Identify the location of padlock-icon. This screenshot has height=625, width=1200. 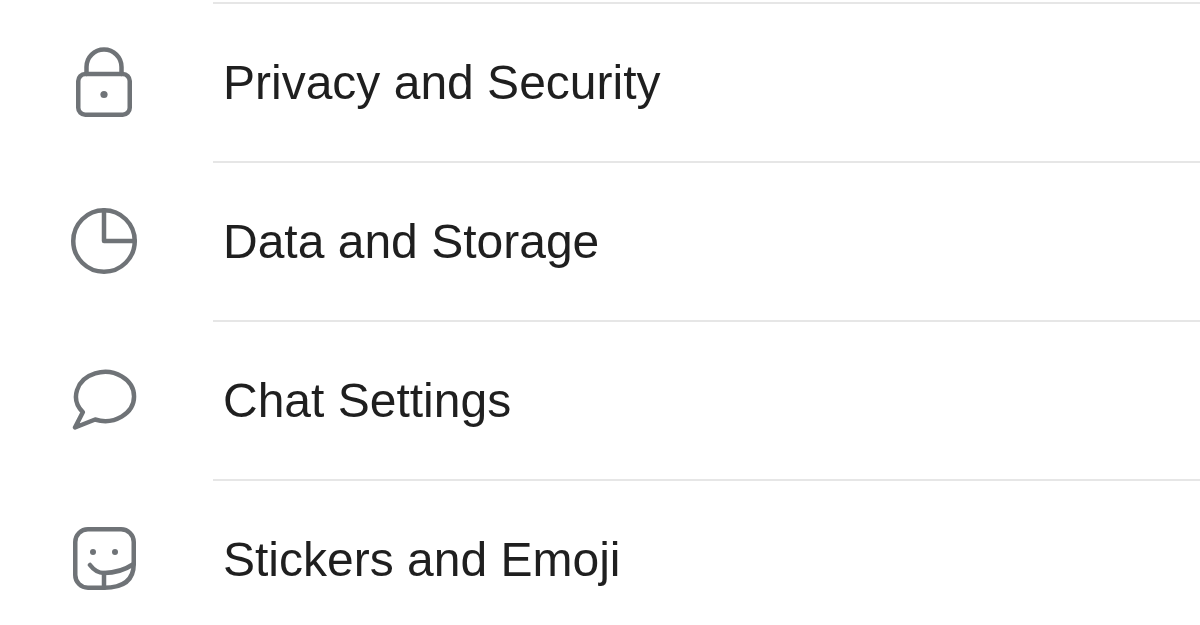
(104, 81).